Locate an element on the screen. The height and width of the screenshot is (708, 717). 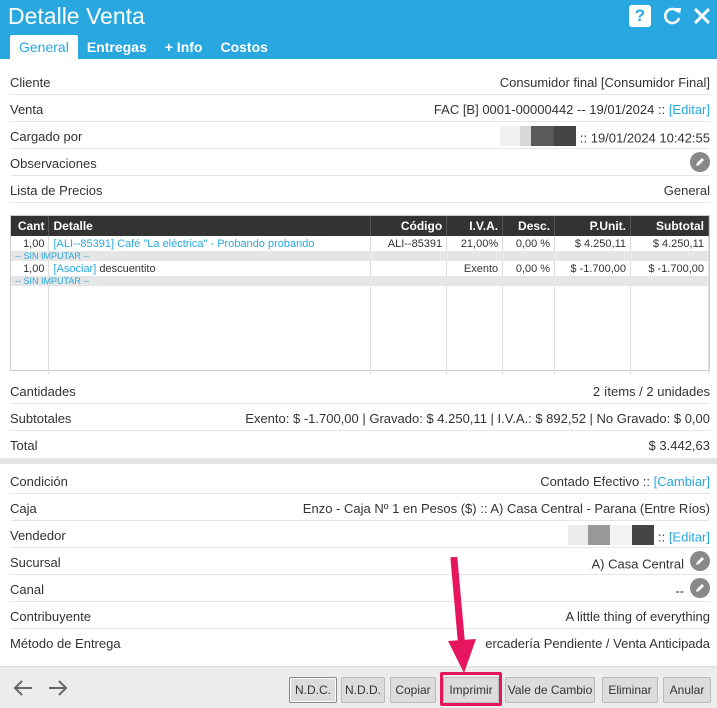
eliminar-button: Eliminar is located at coordinates (630, 690).